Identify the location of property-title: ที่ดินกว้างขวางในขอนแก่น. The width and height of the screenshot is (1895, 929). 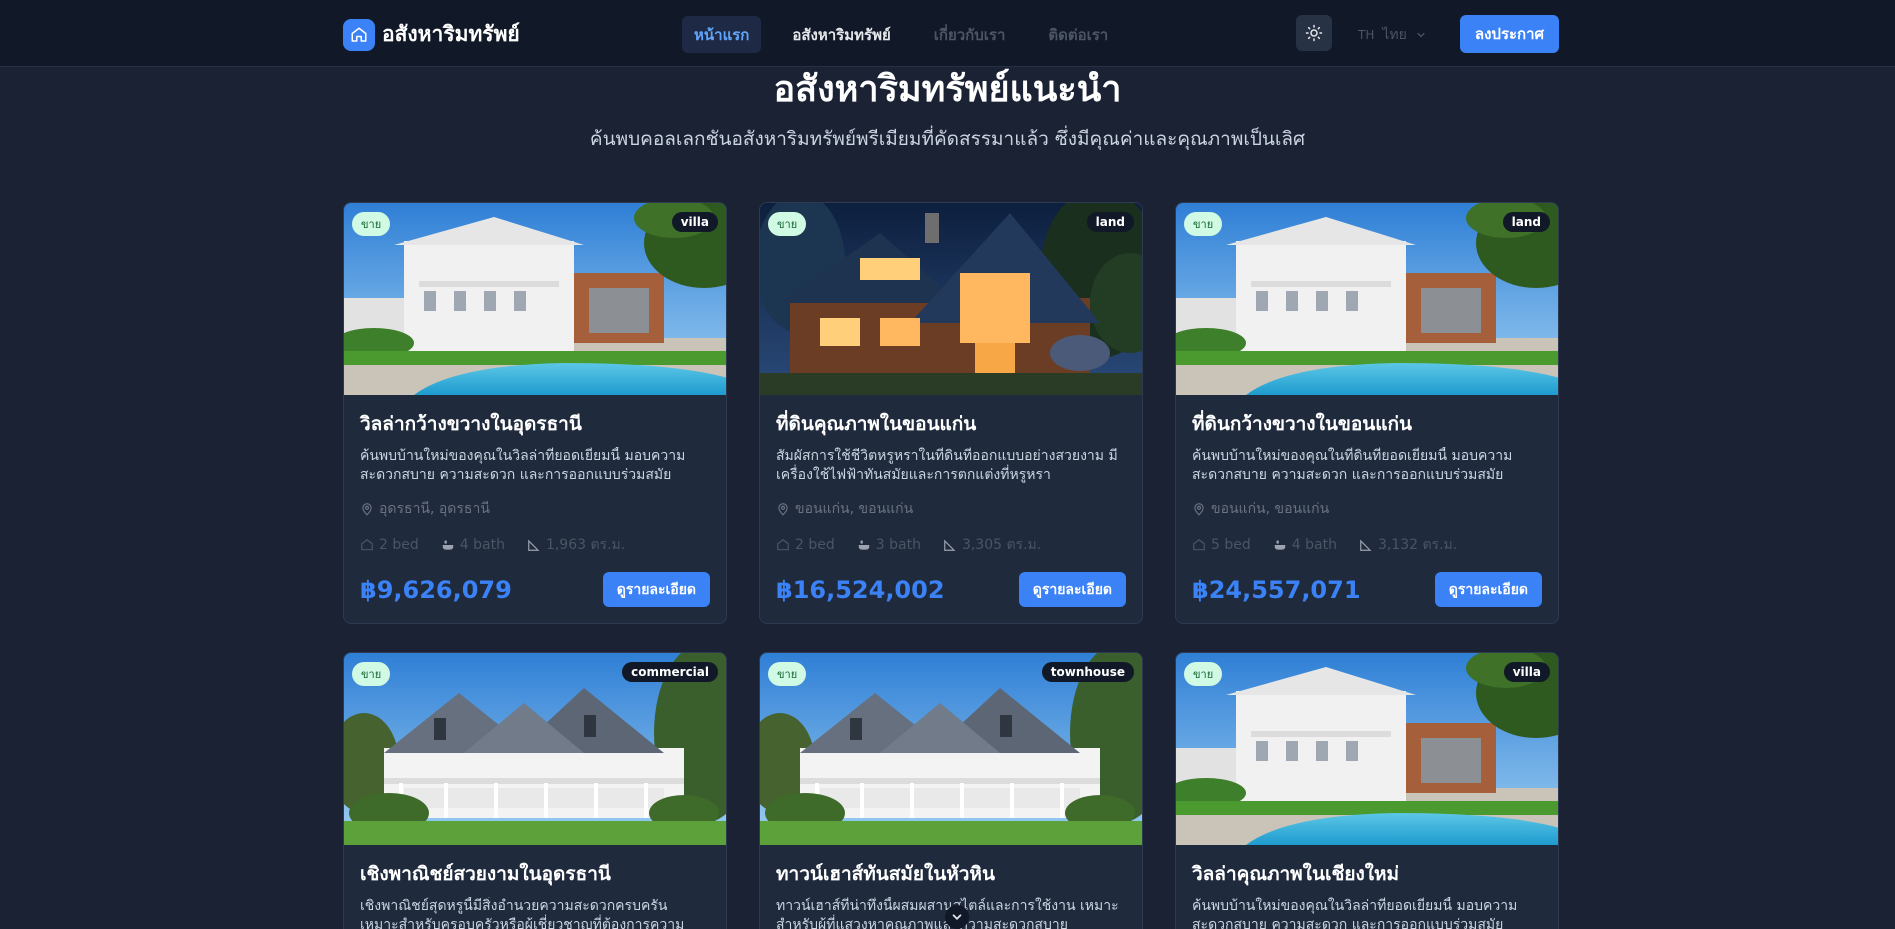
(1367, 424).